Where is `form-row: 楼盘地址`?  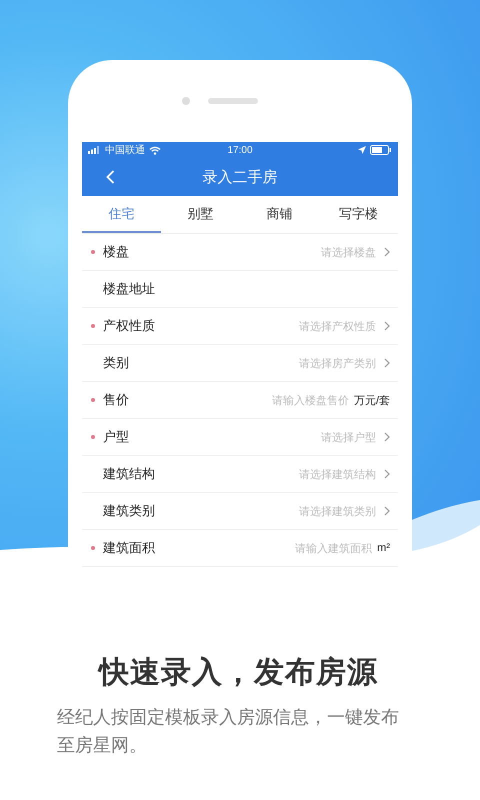
form-row: 楼盘地址 is located at coordinates (240, 289).